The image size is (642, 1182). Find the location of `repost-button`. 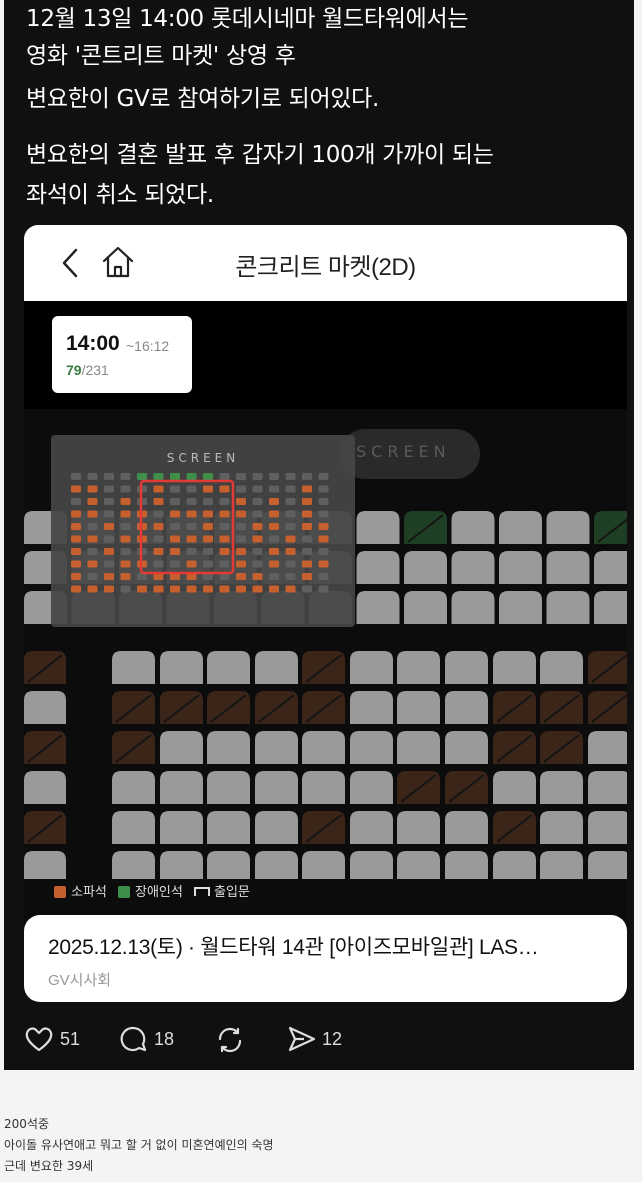

repost-button is located at coordinates (231, 1040).